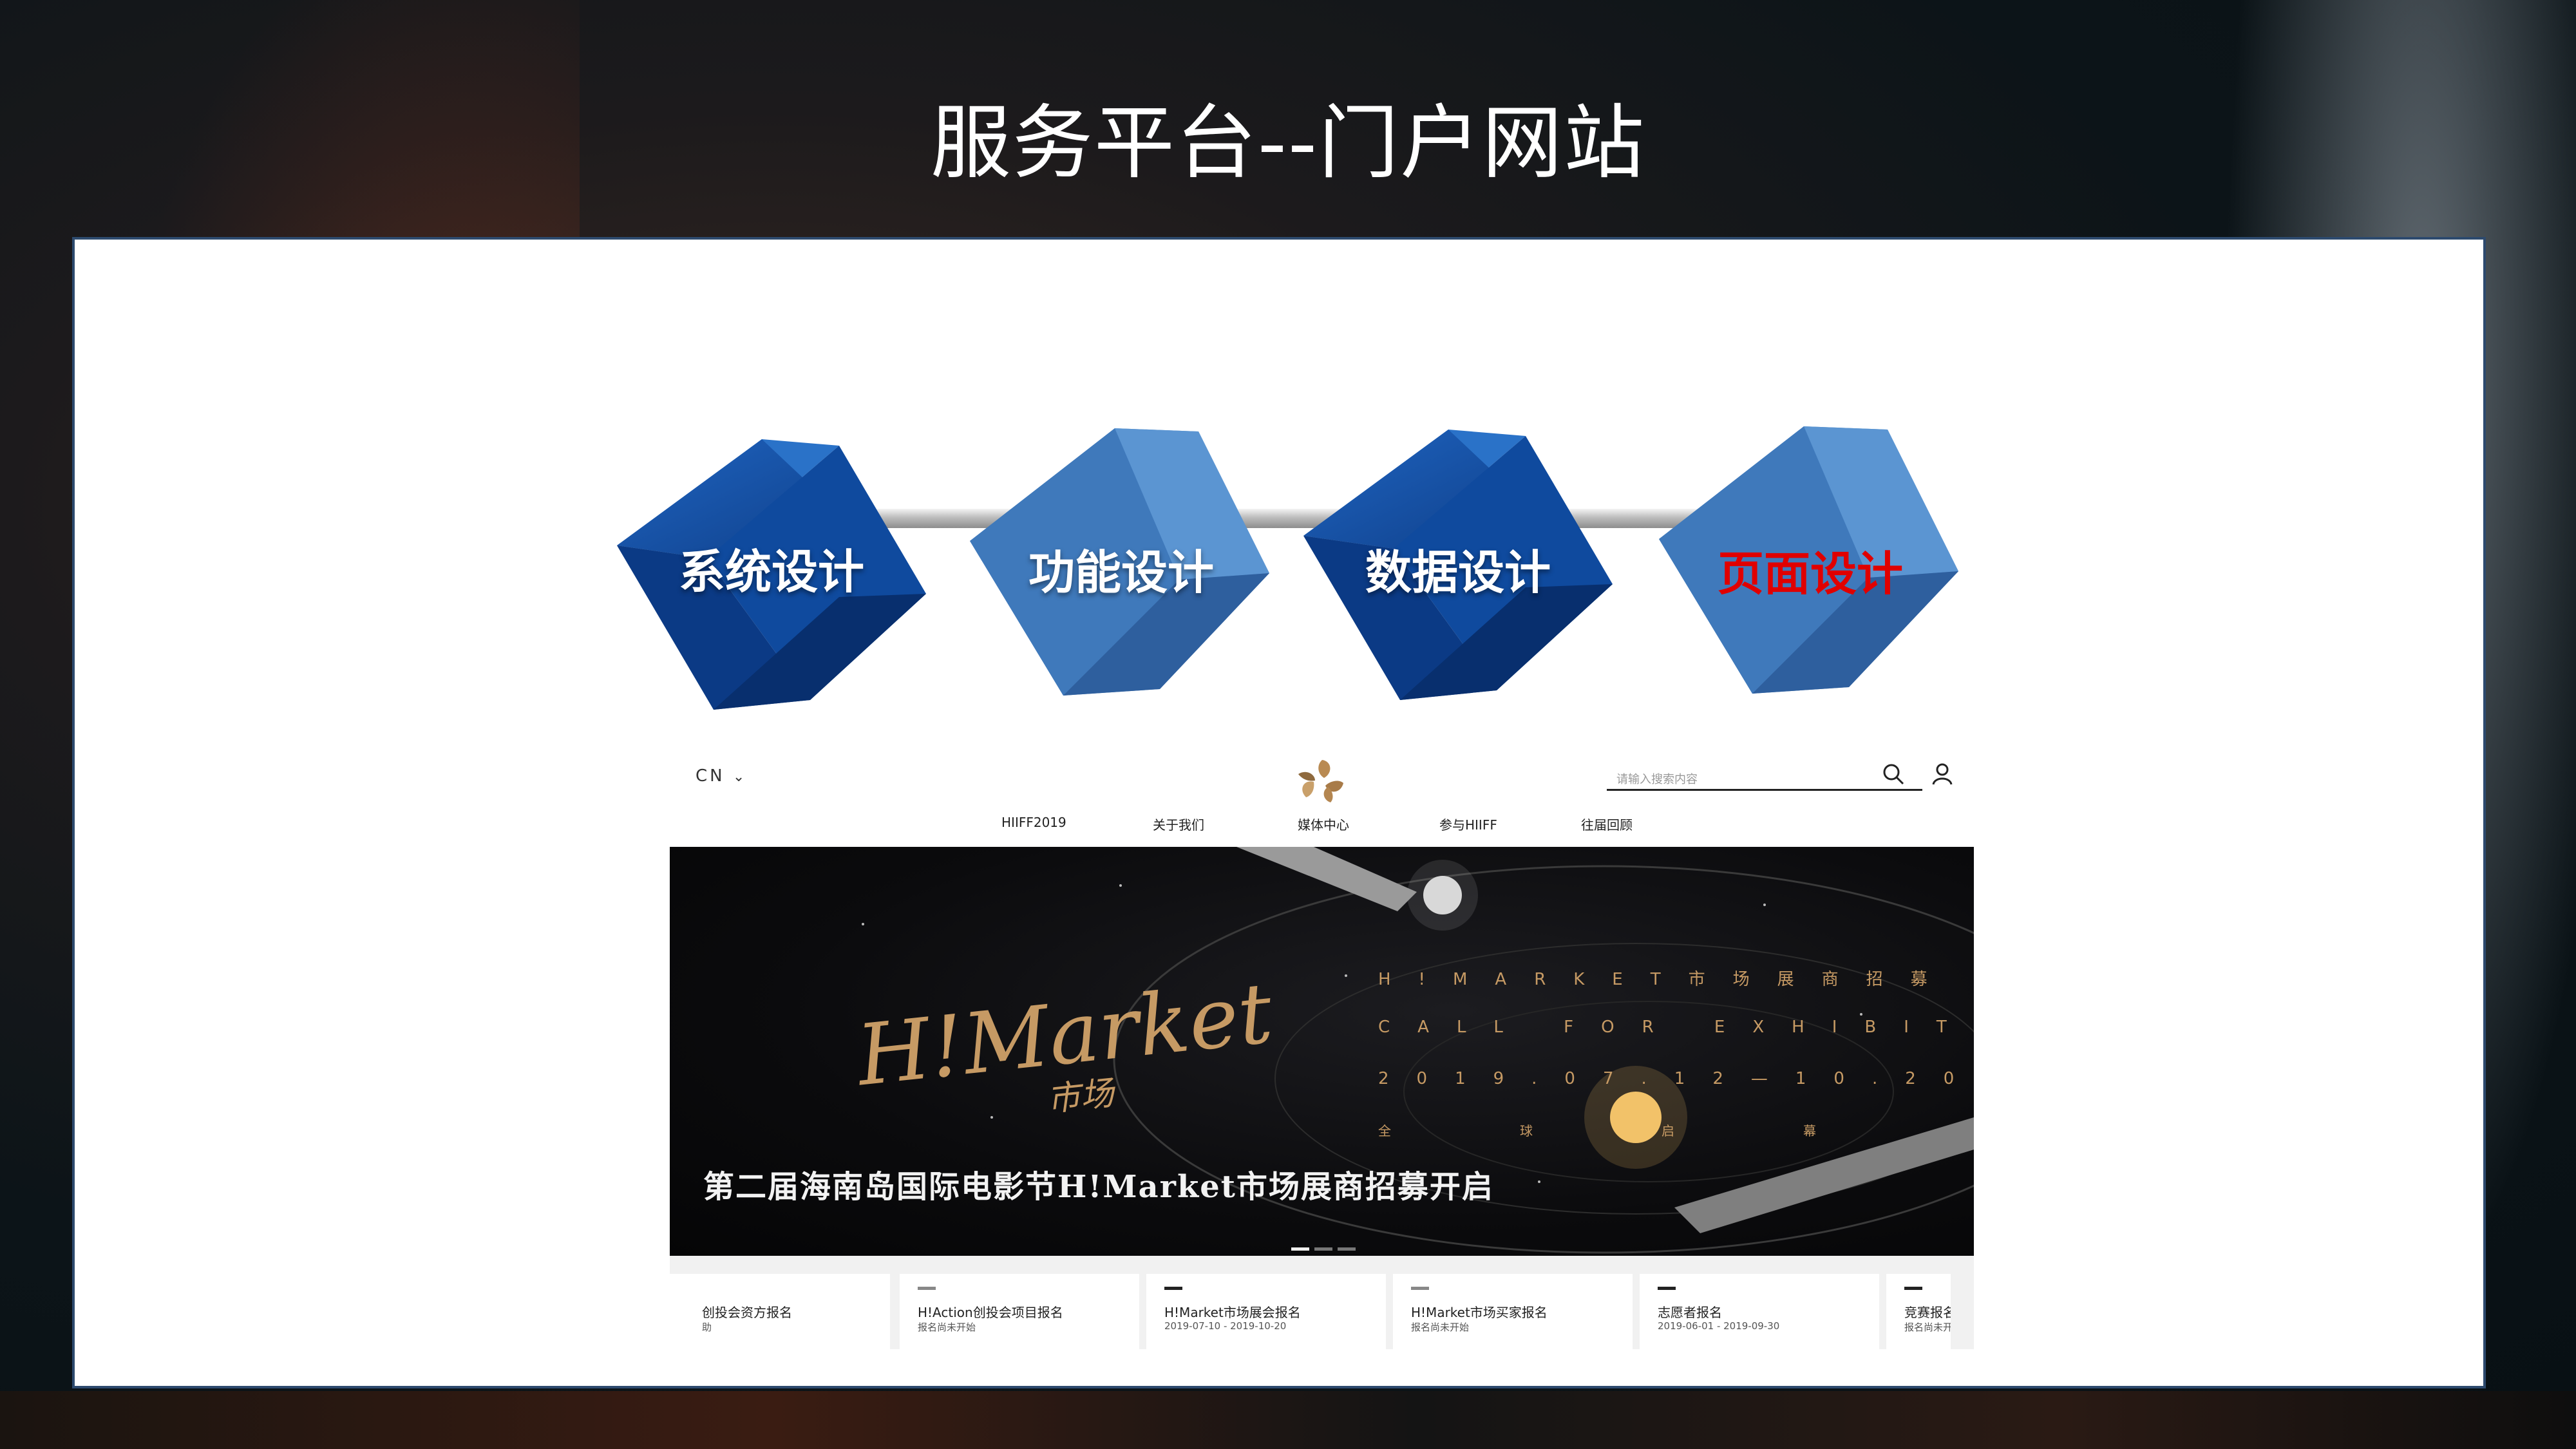 The height and width of the screenshot is (1449, 2576). I want to click on process-step-page-design: 页面设计, so click(1810, 561).